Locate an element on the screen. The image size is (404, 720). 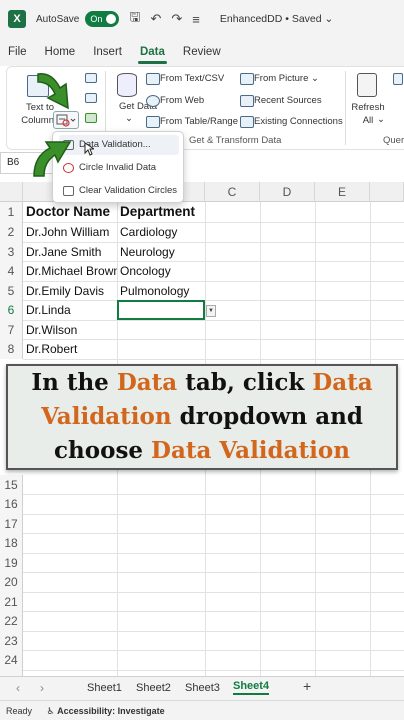
row-header-20: 20 is located at coordinates (11, 582).